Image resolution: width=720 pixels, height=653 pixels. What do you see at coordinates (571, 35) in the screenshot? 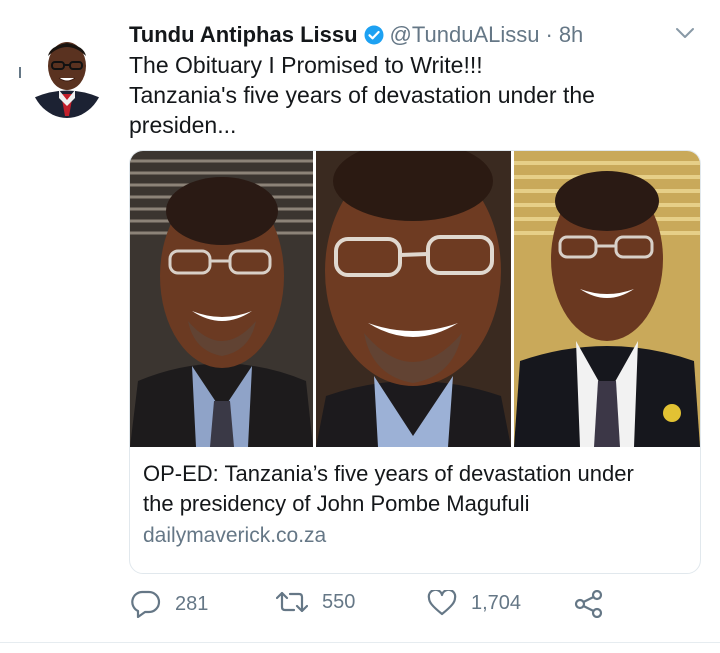
I see `timestamp: 8h` at bounding box center [571, 35].